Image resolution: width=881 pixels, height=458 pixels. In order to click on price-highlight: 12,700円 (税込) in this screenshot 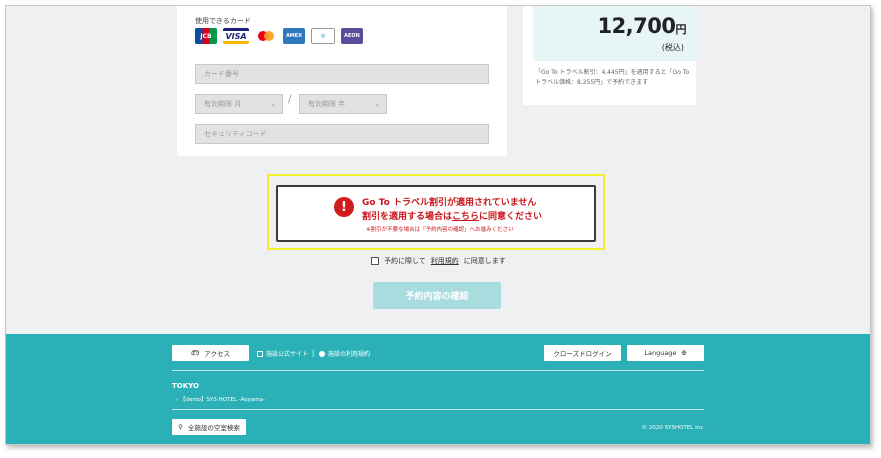, I will do `click(614, 33)`.